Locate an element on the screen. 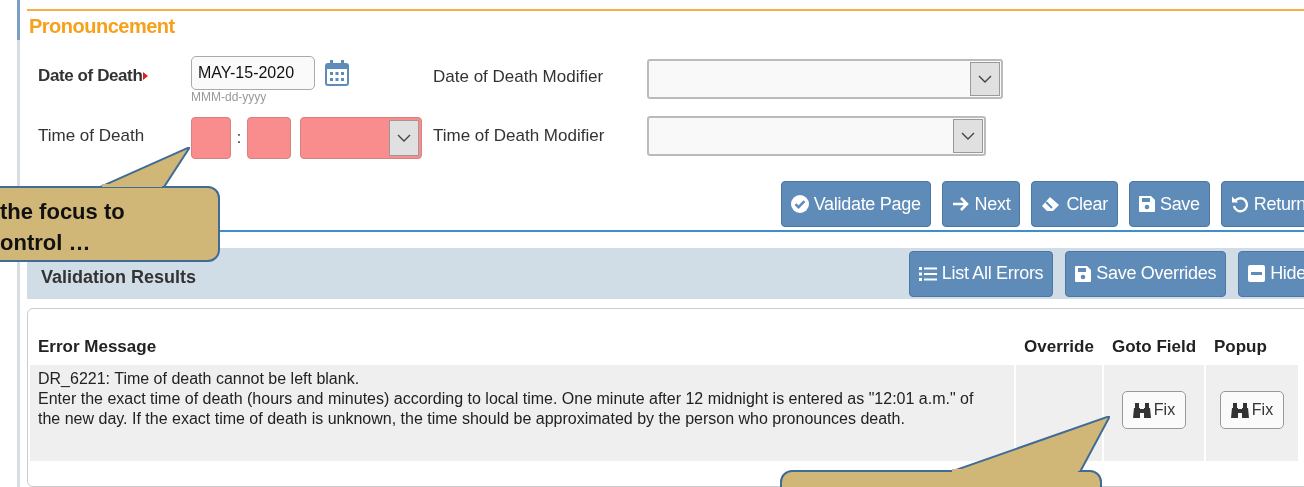 The height and width of the screenshot is (487, 1304). minute-field is located at coordinates (269, 138).